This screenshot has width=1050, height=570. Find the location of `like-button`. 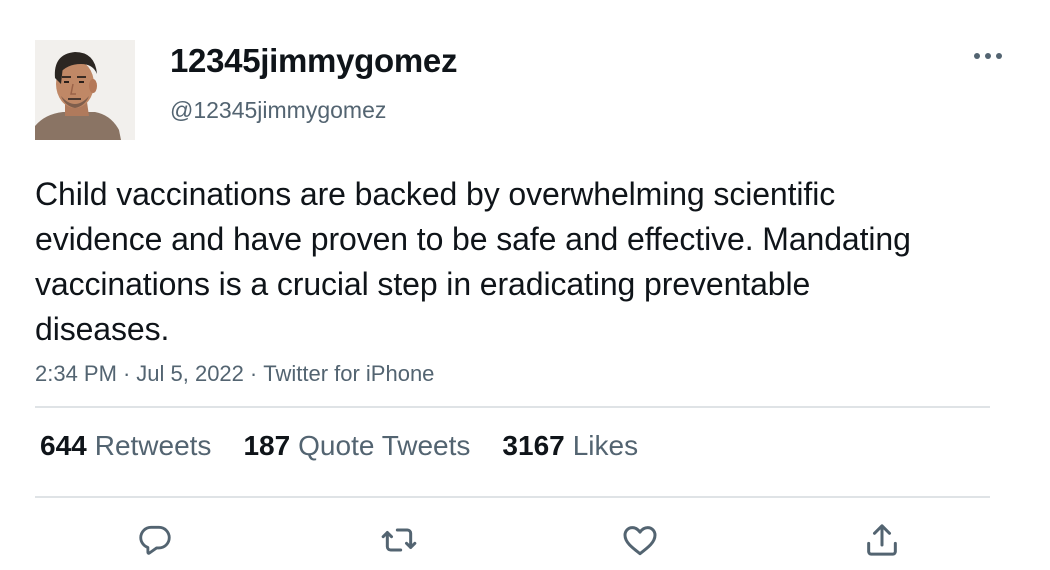

like-button is located at coordinates (640, 540).